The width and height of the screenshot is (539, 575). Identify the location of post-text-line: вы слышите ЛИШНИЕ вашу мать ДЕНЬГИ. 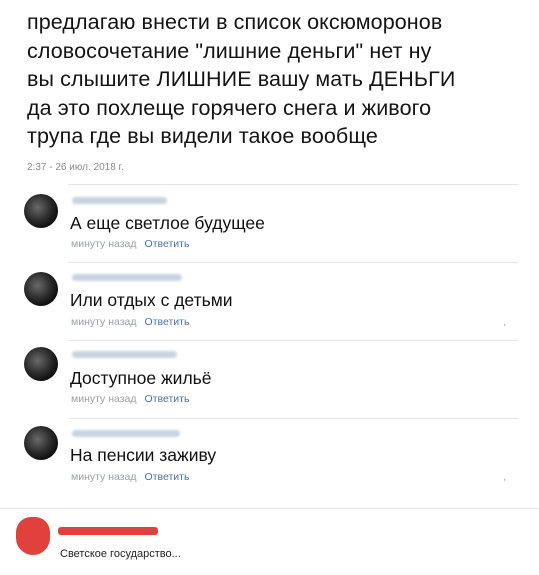
(241, 79).